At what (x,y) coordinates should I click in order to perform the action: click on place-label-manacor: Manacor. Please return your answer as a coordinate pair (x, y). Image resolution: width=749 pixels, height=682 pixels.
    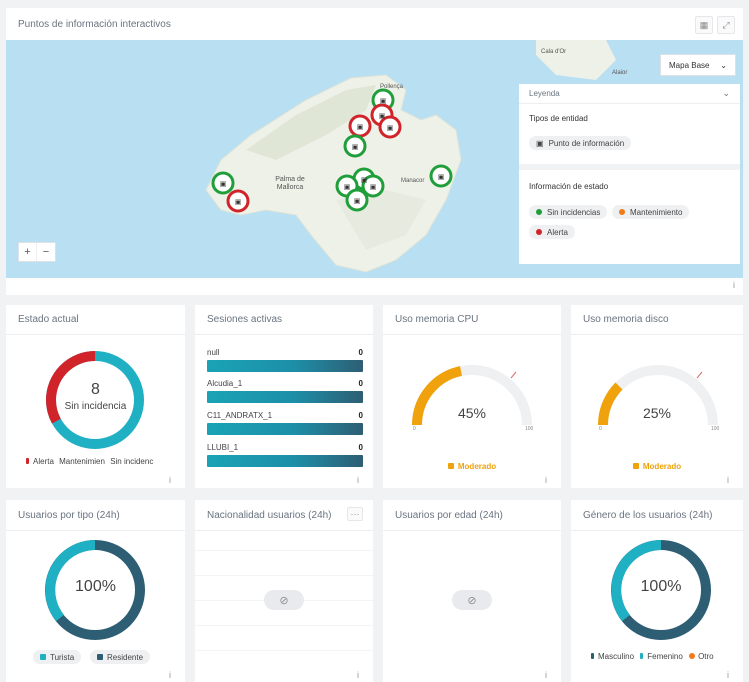
    Looking at the image, I should click on (413, 181).